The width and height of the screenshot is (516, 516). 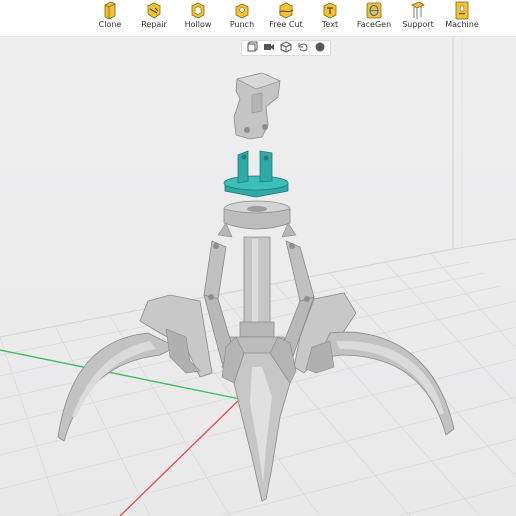 What do you see at coordinates (135, 368) in the screenshot?
I see `left-claw-finger` at bounding box center [135, 368].